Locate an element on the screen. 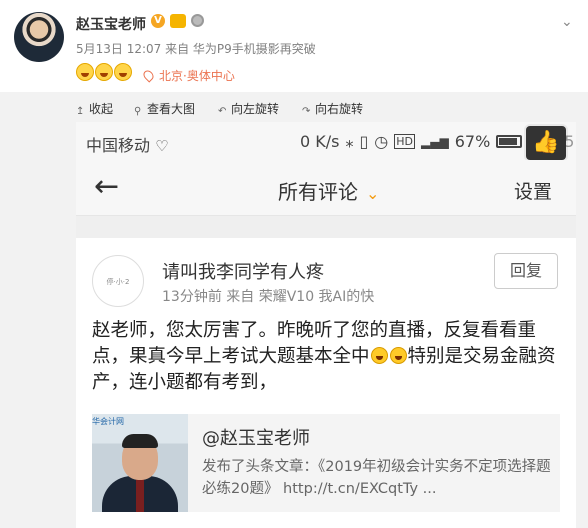 The height and width of the screenshot is (528, 588). comment-meta: 13分钟前 来自 荣耀V10 我AI的快 is located at coordinates (268, 297).